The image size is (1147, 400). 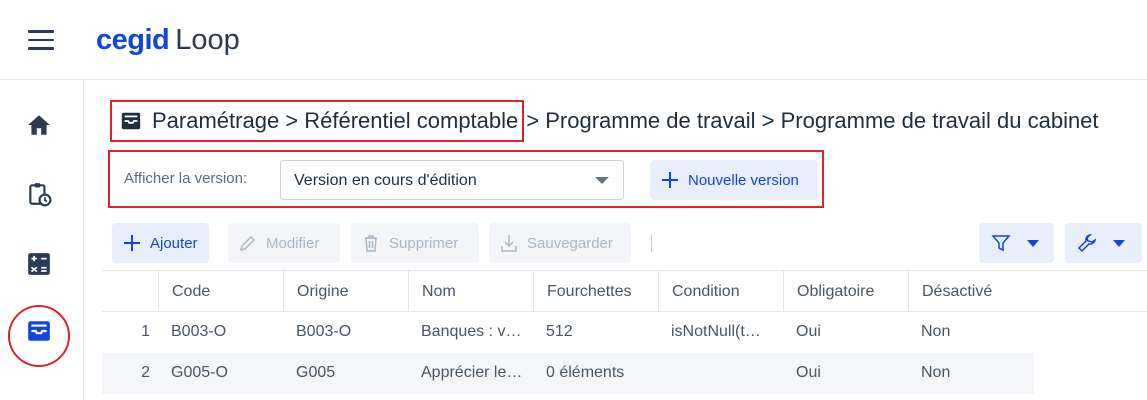 I want to click on home-icon, so click(x=39, y=125).